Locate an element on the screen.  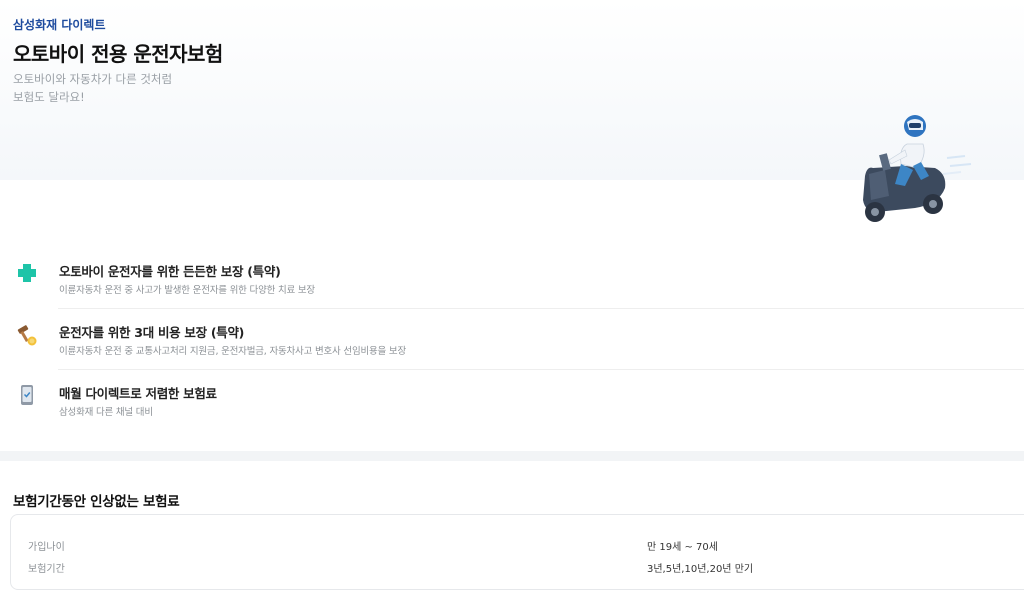
section-title: 보험기간동안 인상없는 보험료 is located at coordinates (96, 502).